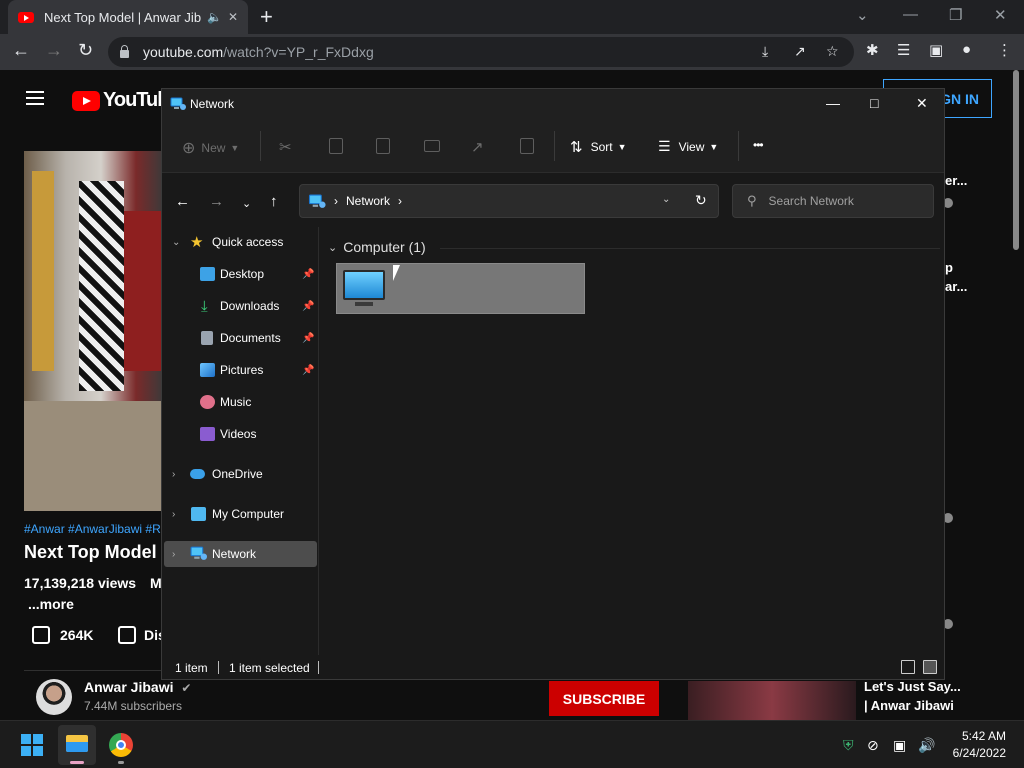 The width and height of the screenshot is (1024, 768). Describe the element at coordinates (481, 52) in the screenshot. I see `address-bar: youtube.com /watch?v=YP_r_FxDdxg` at that location.